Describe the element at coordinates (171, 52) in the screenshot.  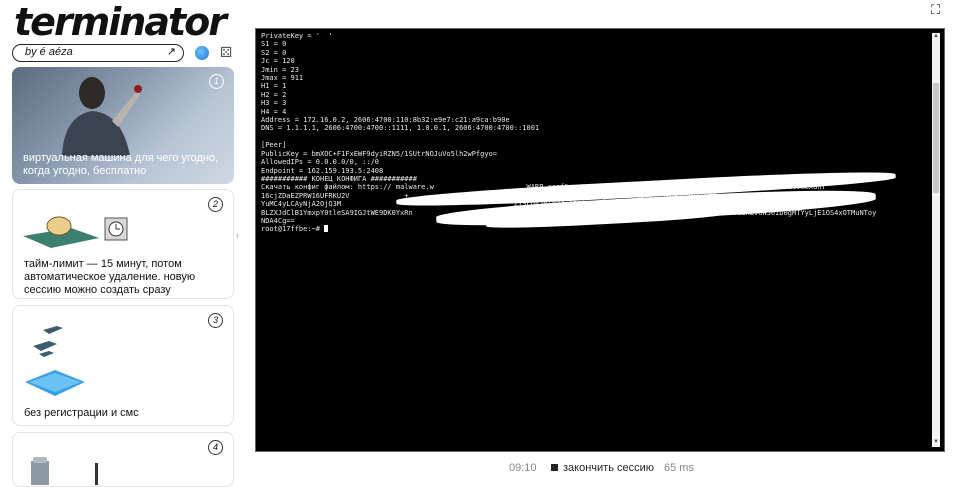
I see `arrow-up-right-icon: ↗` at that location.